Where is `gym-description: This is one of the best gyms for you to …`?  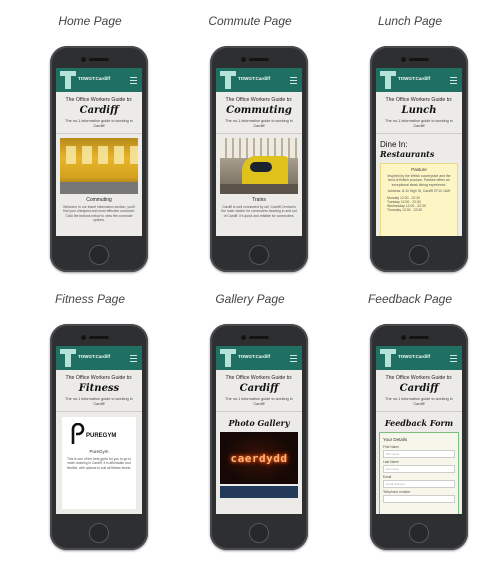 gym-description: This is one of the best gyms for you to … is located at coordinates (99, 463).